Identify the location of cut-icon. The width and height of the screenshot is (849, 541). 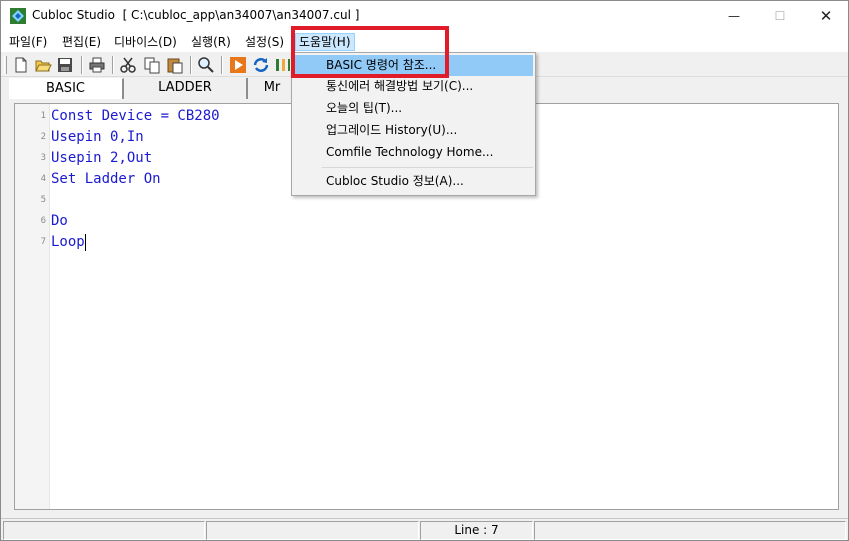
(128, 65).